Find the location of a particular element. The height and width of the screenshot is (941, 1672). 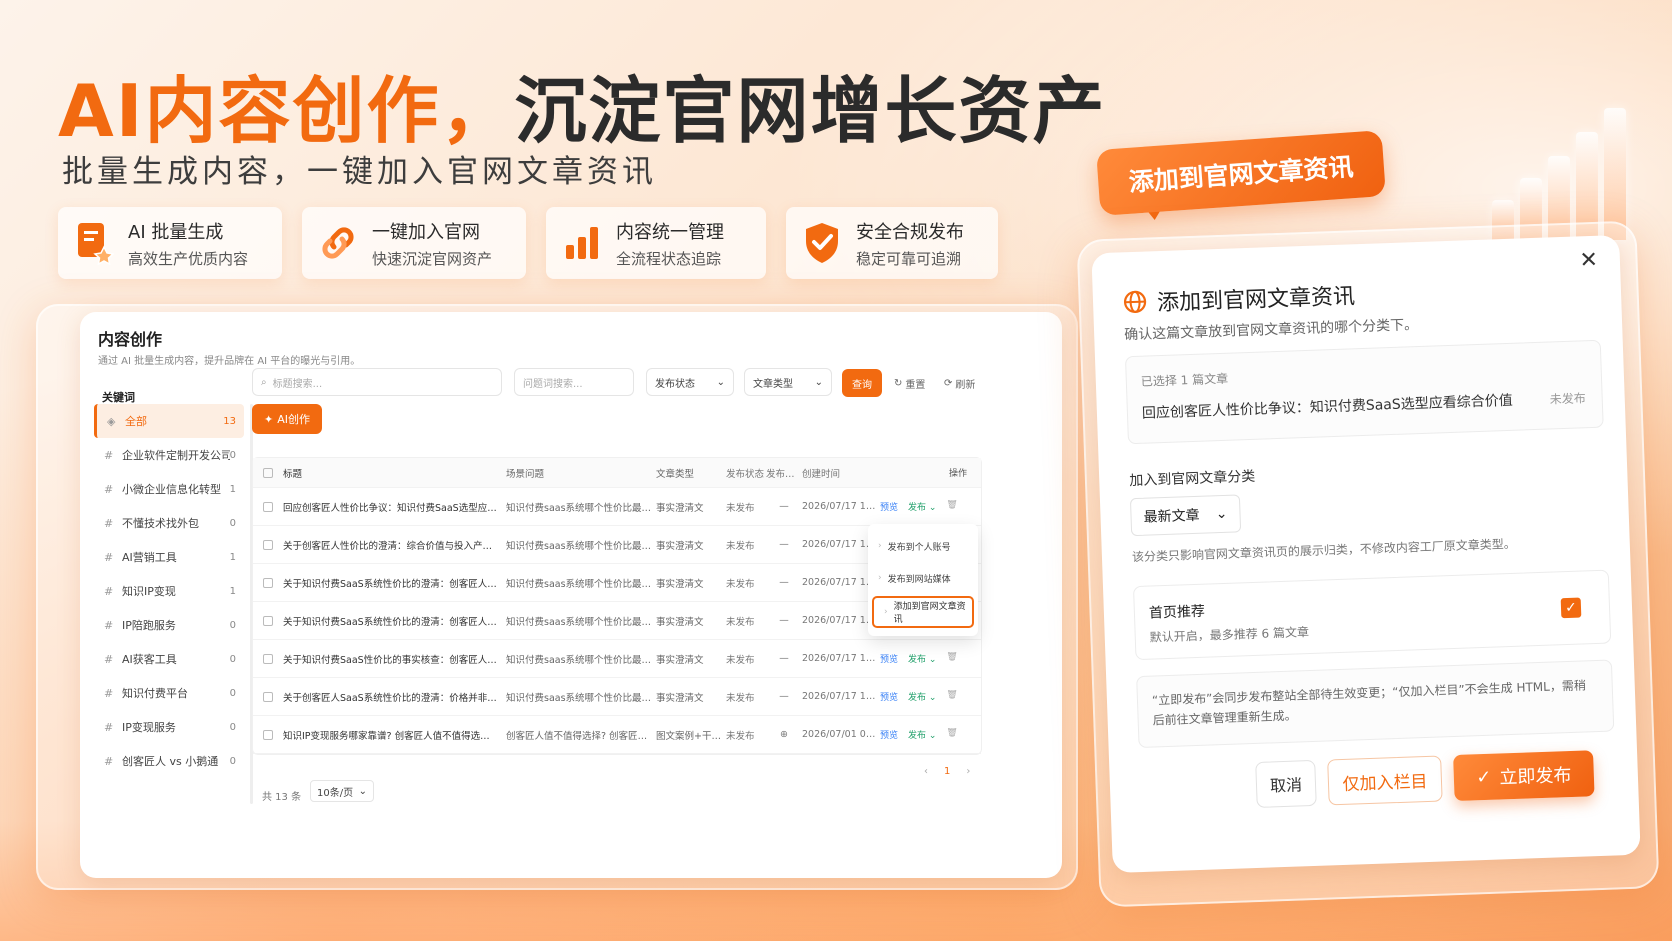

homepage-recommend-checkbox: ✓ is located at coordinates (1571, 608).